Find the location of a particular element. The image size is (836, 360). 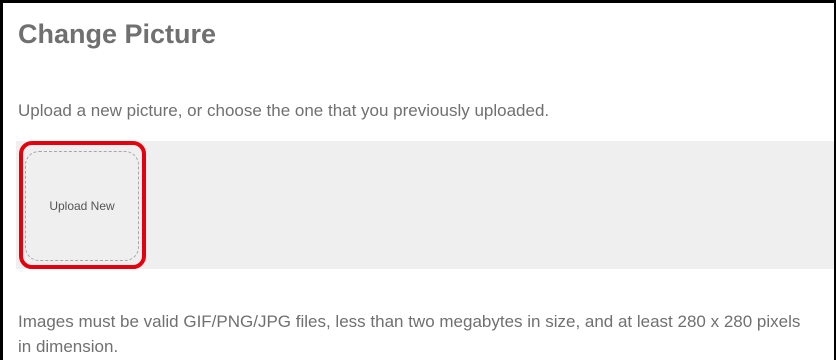

page-title: Change Picture is located at coordinates (117, 34).